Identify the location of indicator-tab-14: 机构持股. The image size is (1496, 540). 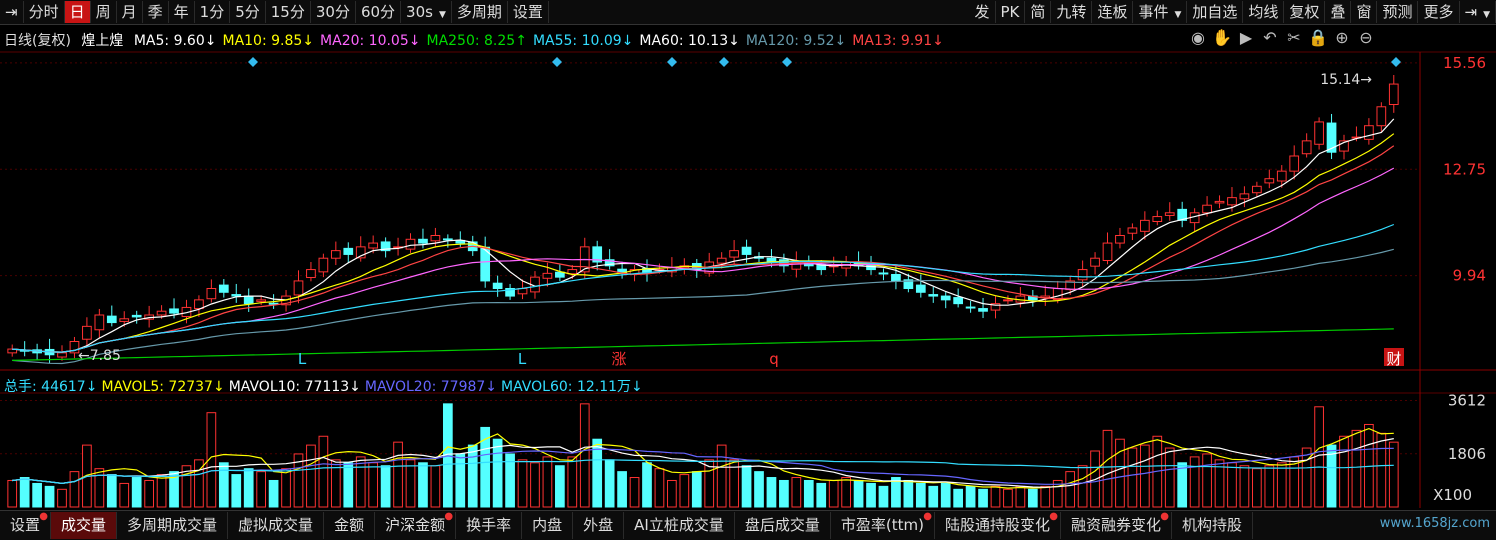
(1212, 525).